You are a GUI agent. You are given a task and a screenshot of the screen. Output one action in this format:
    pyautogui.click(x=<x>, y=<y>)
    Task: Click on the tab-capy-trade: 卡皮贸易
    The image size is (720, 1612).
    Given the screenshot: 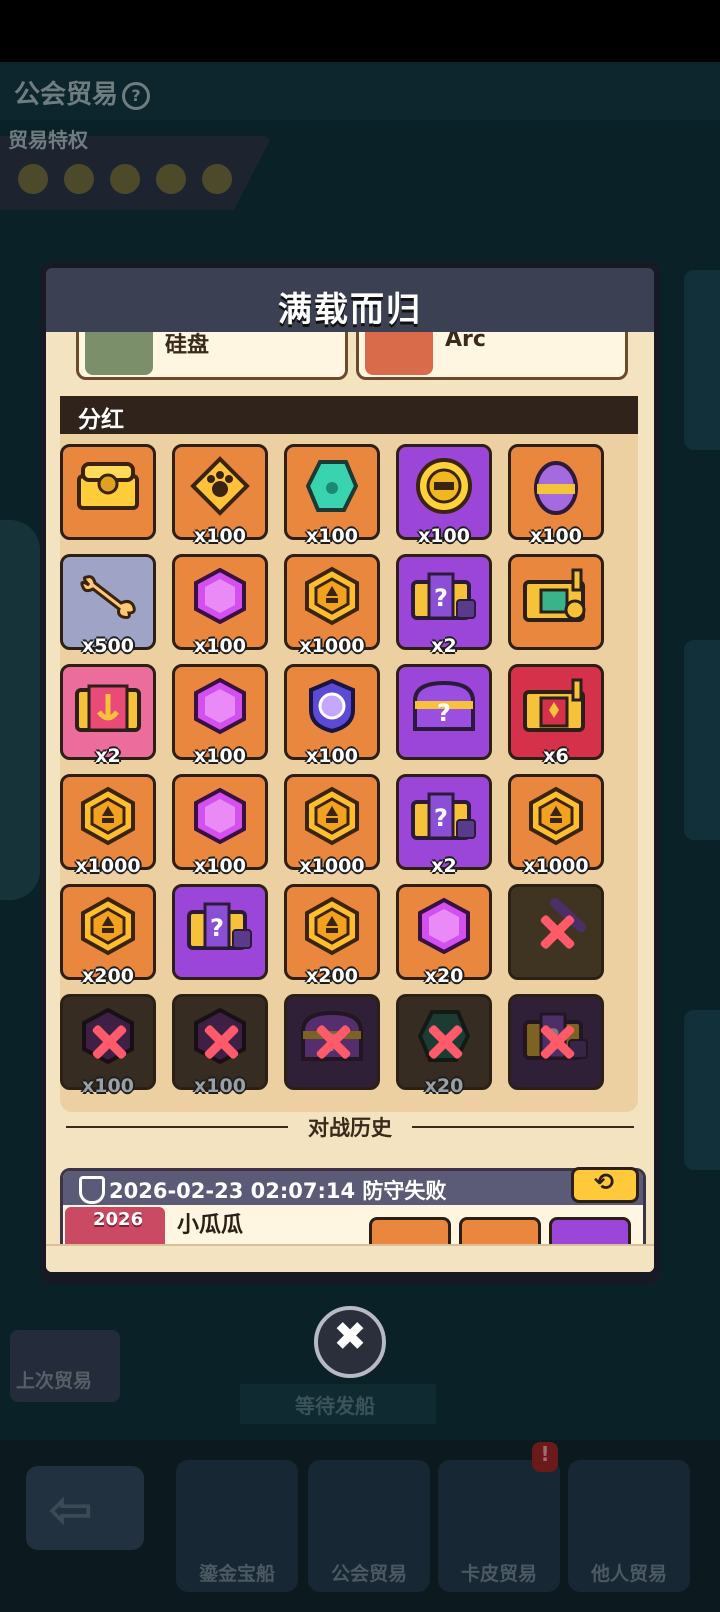 What is the action you would take?
    pyautogui.click(x=499, y=1526)
    